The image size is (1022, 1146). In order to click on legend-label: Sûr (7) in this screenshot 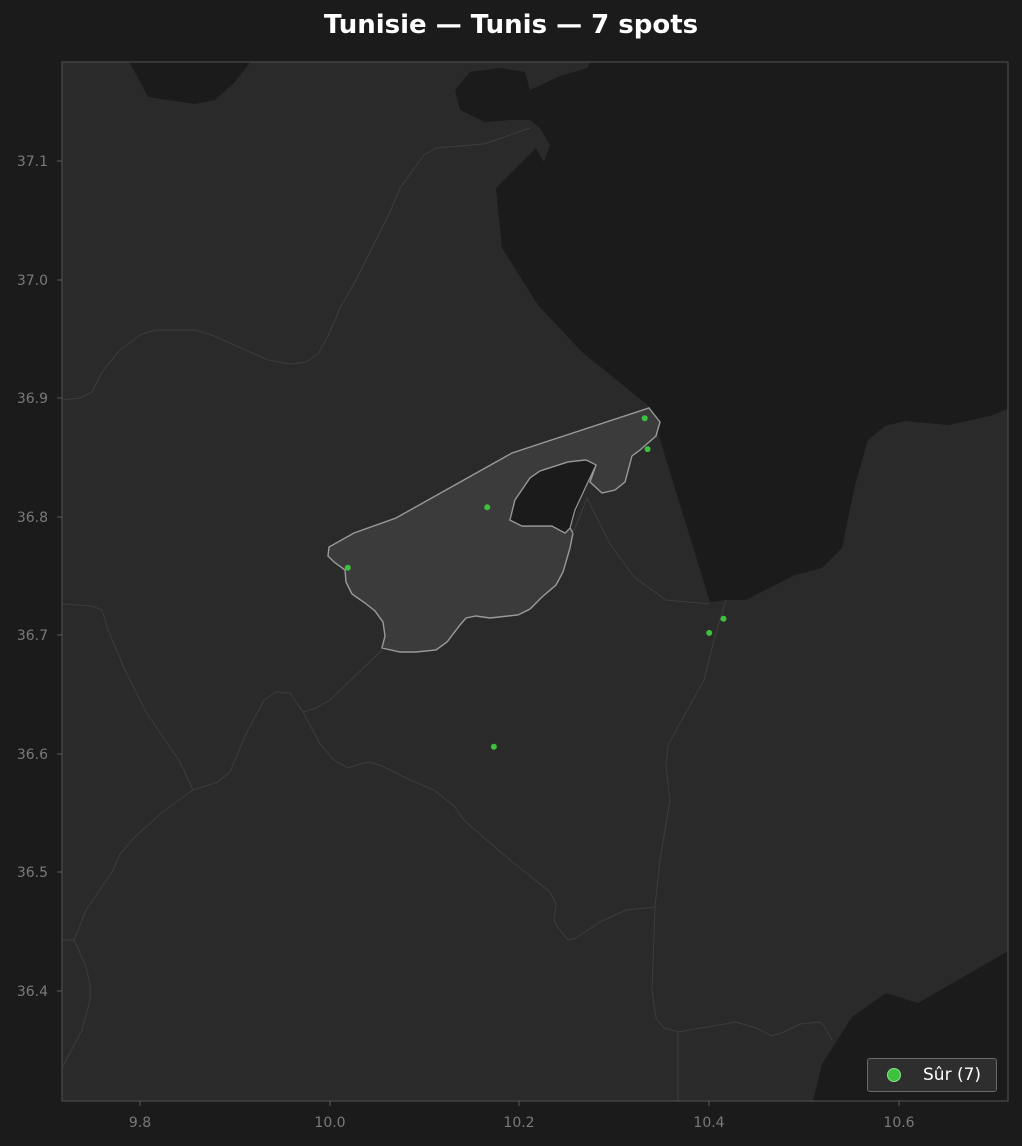, I will do `click(952, 1075)`.